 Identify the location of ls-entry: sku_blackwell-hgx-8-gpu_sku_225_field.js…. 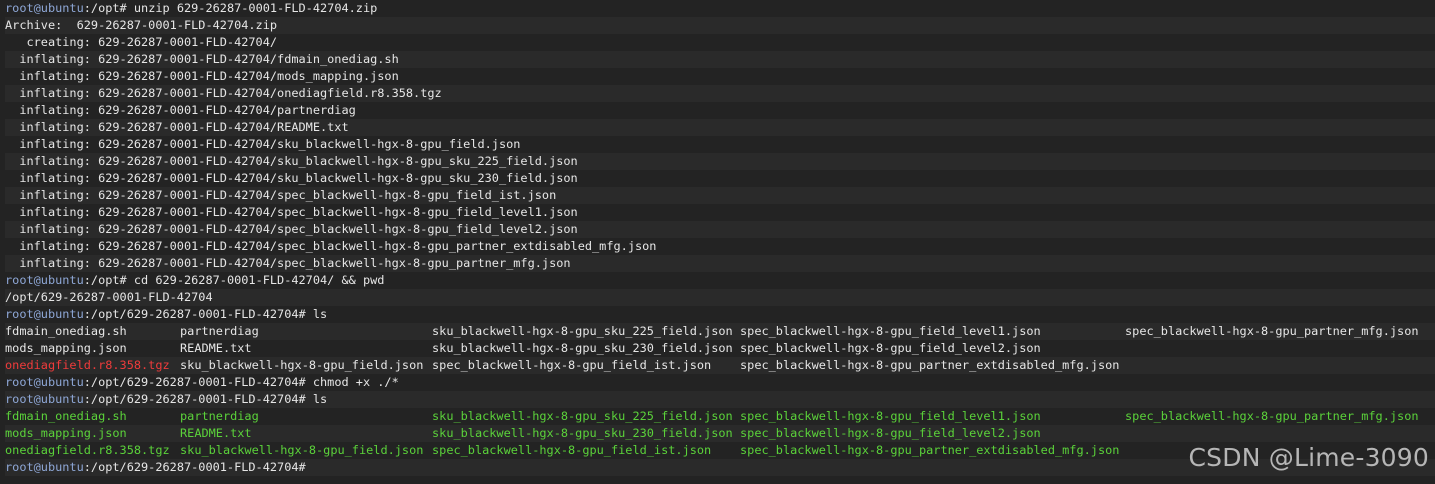
(582, 331).